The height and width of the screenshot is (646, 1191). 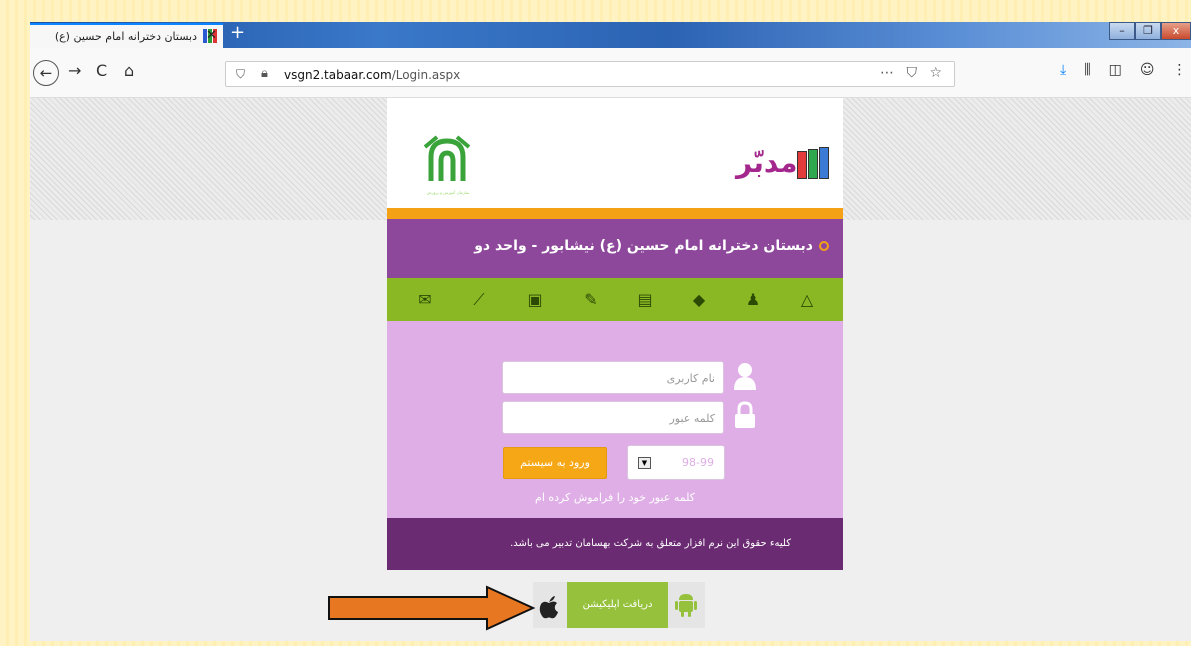 What do you see at coordinates (479, 300) in the screenshot?
I see `chart-icon: ⟋` at bounding box center [479, 300].